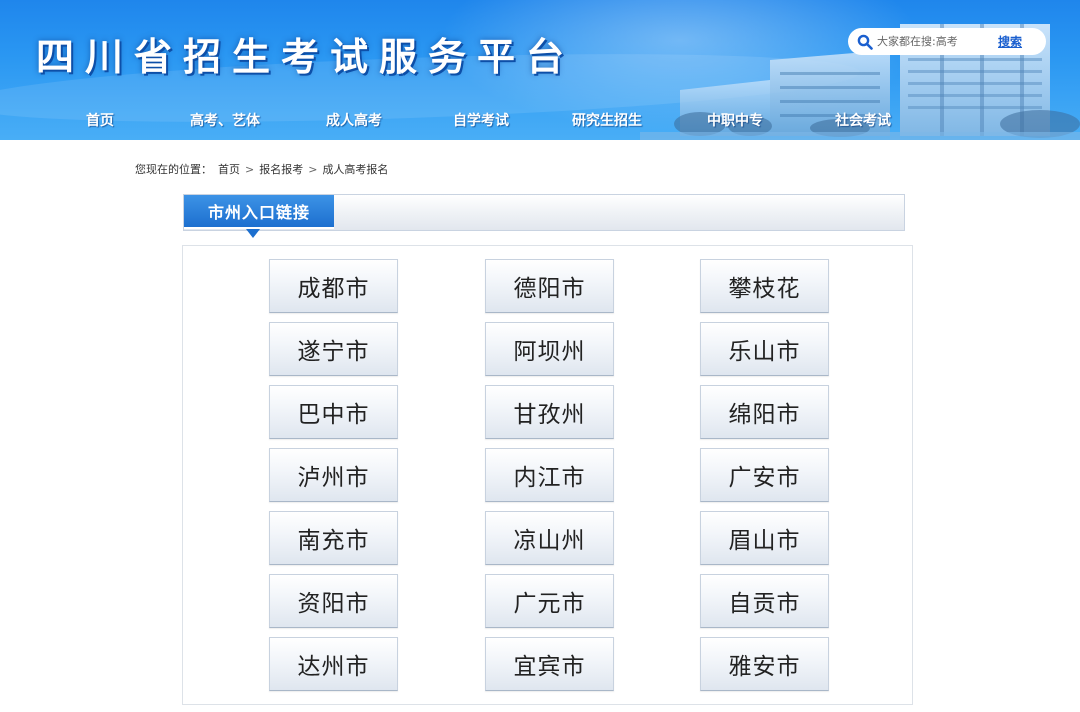 The image size is (1080, 712). What do you see at coordinates (549, 475) in the screenshot?
I see `city-link-neijiang: 内江市` at bounding box center [549, 475].